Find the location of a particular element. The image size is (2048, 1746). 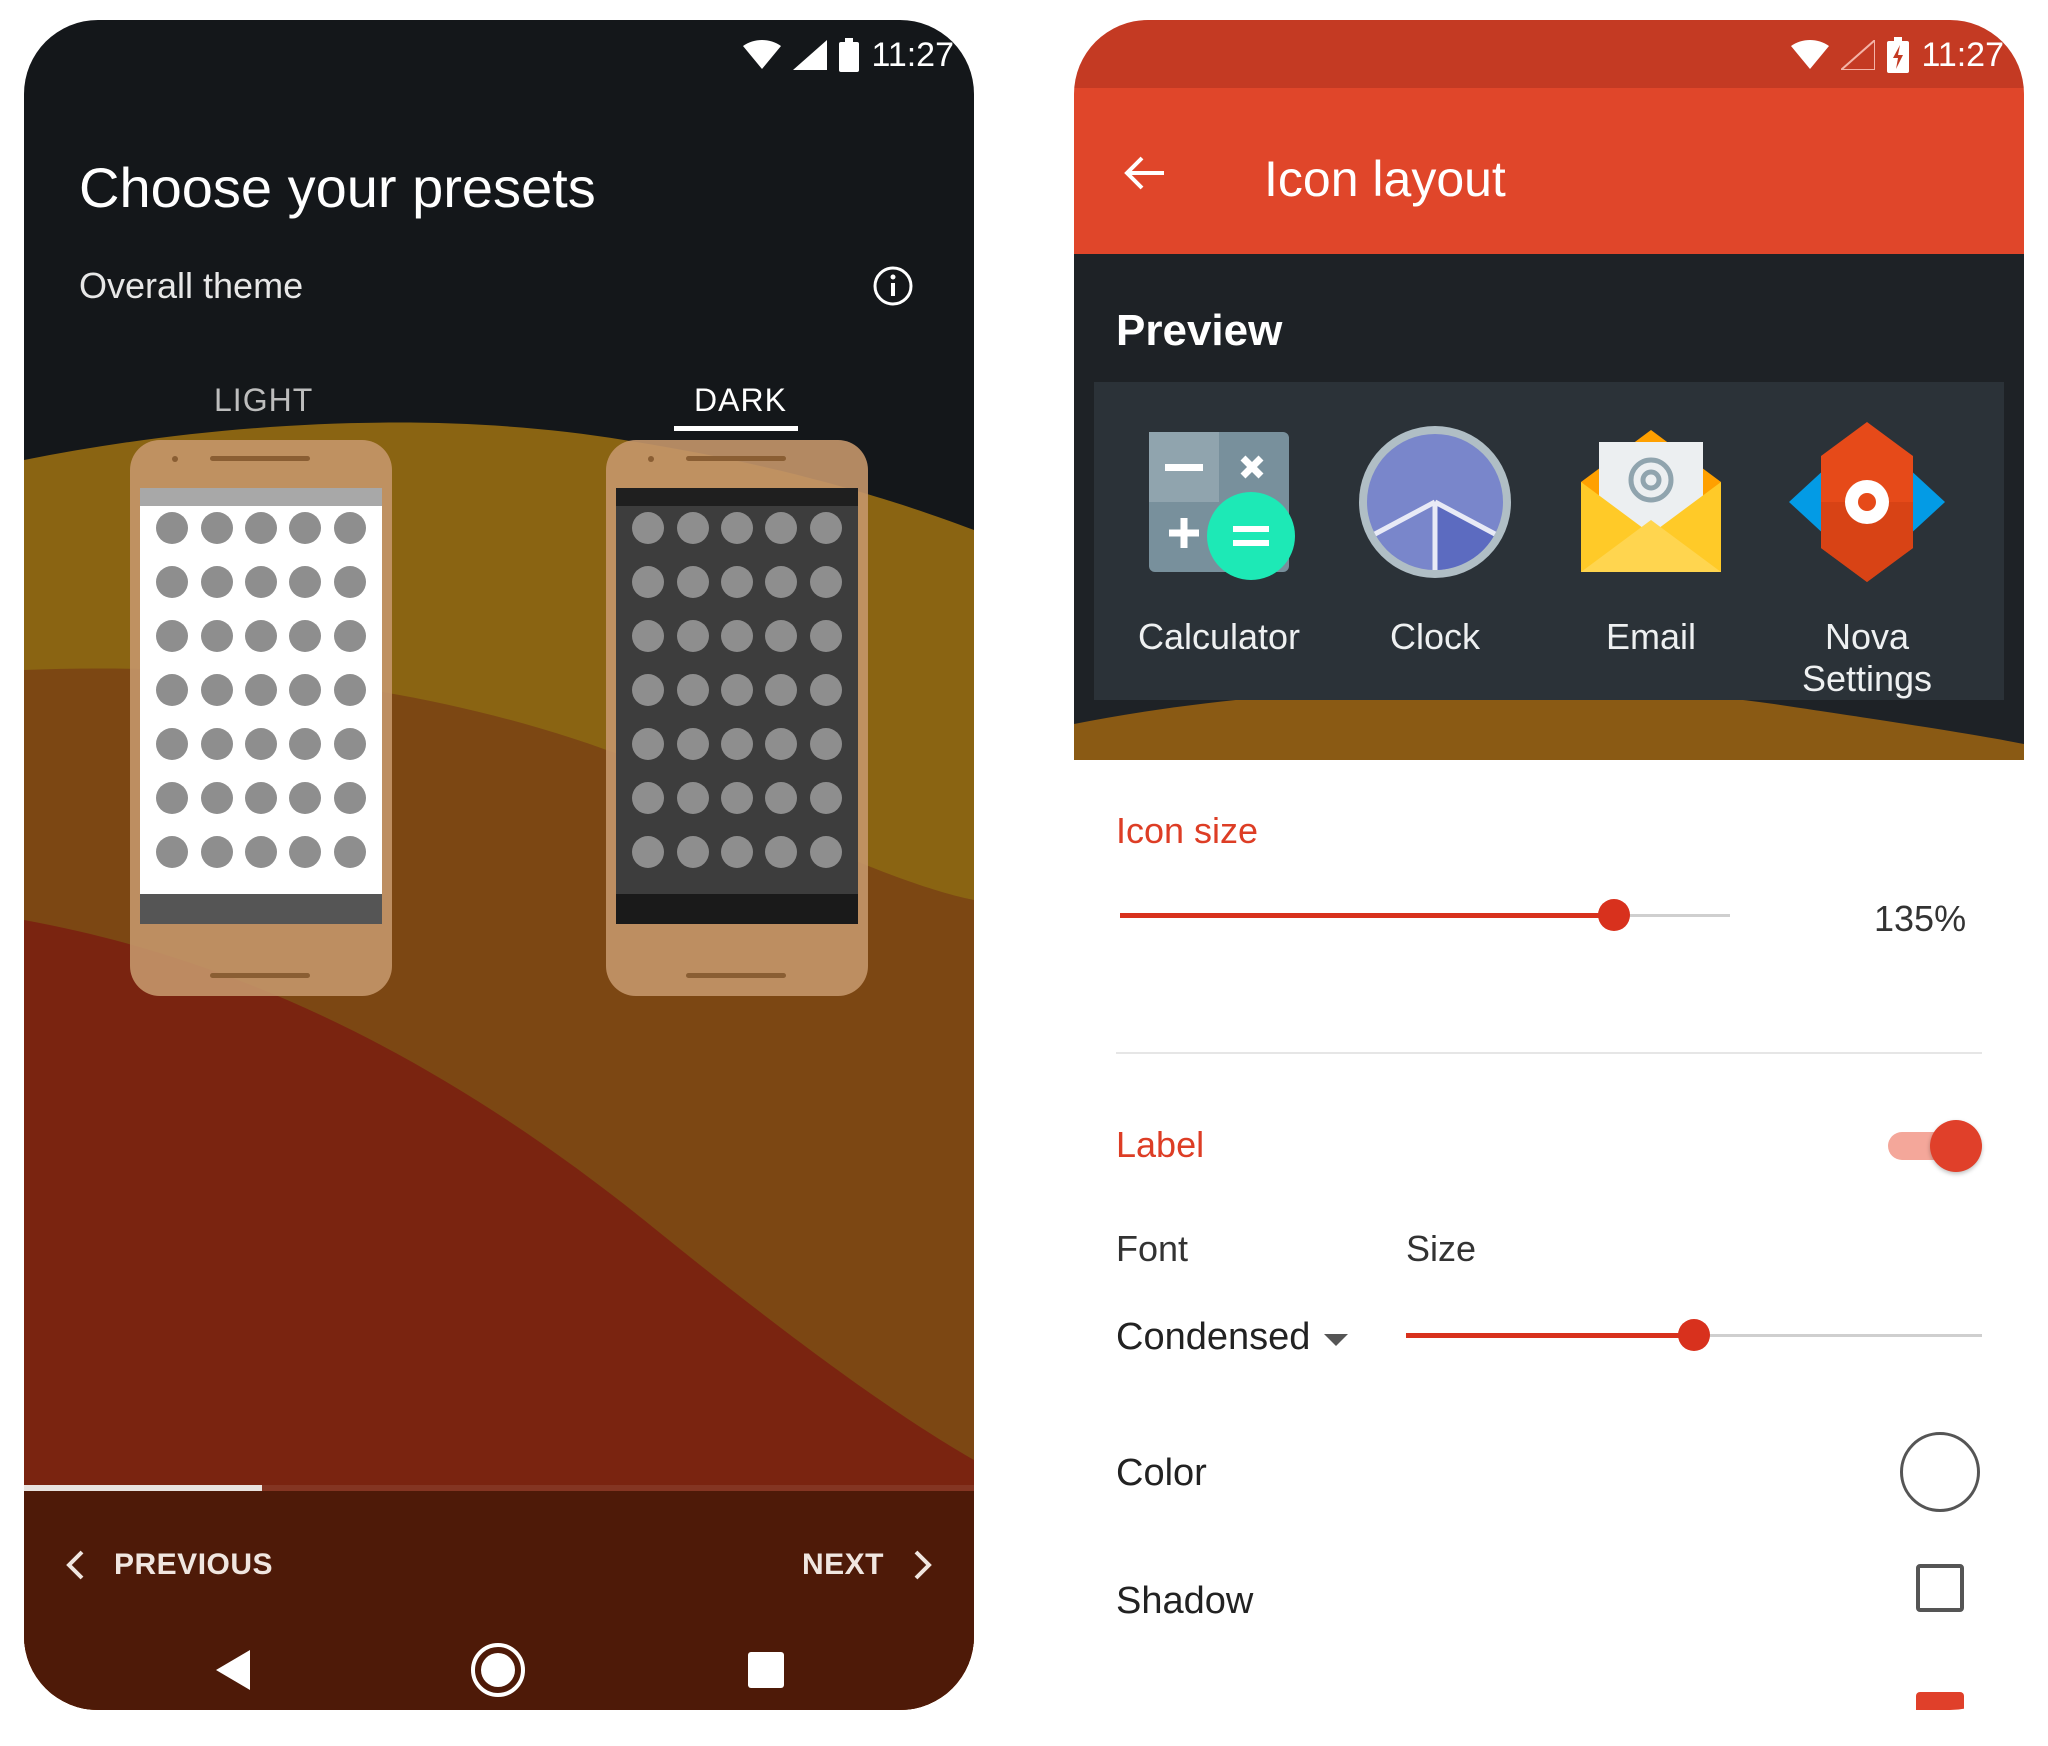

battery-charging-icon is located at coordinates (1898, 55).